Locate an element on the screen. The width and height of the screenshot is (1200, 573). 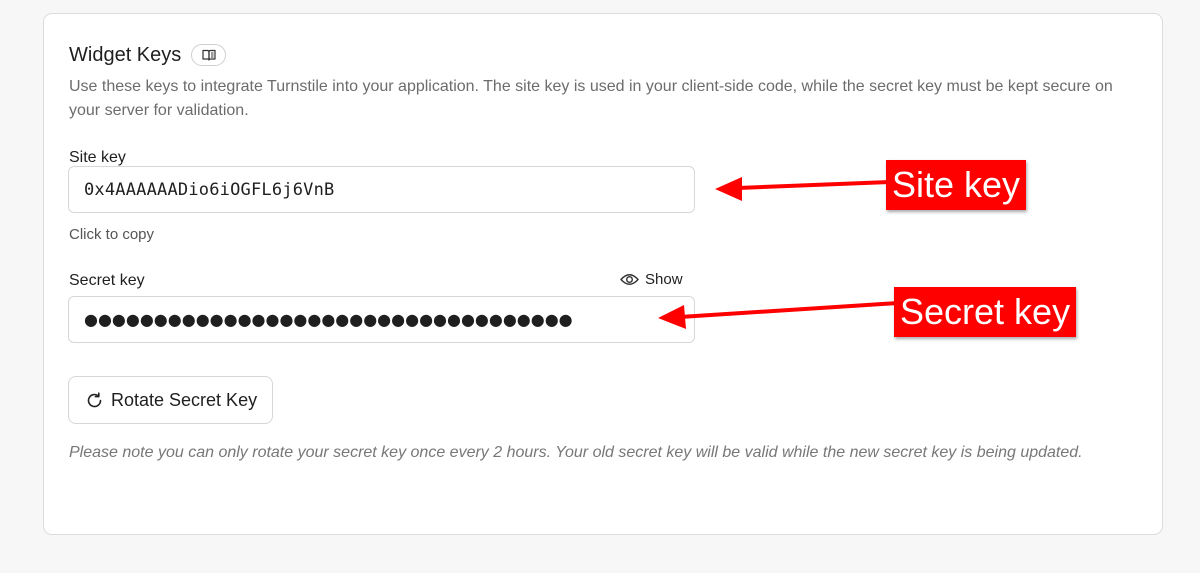
copy-hint: Click to copy is located at coordinates (112, 234).